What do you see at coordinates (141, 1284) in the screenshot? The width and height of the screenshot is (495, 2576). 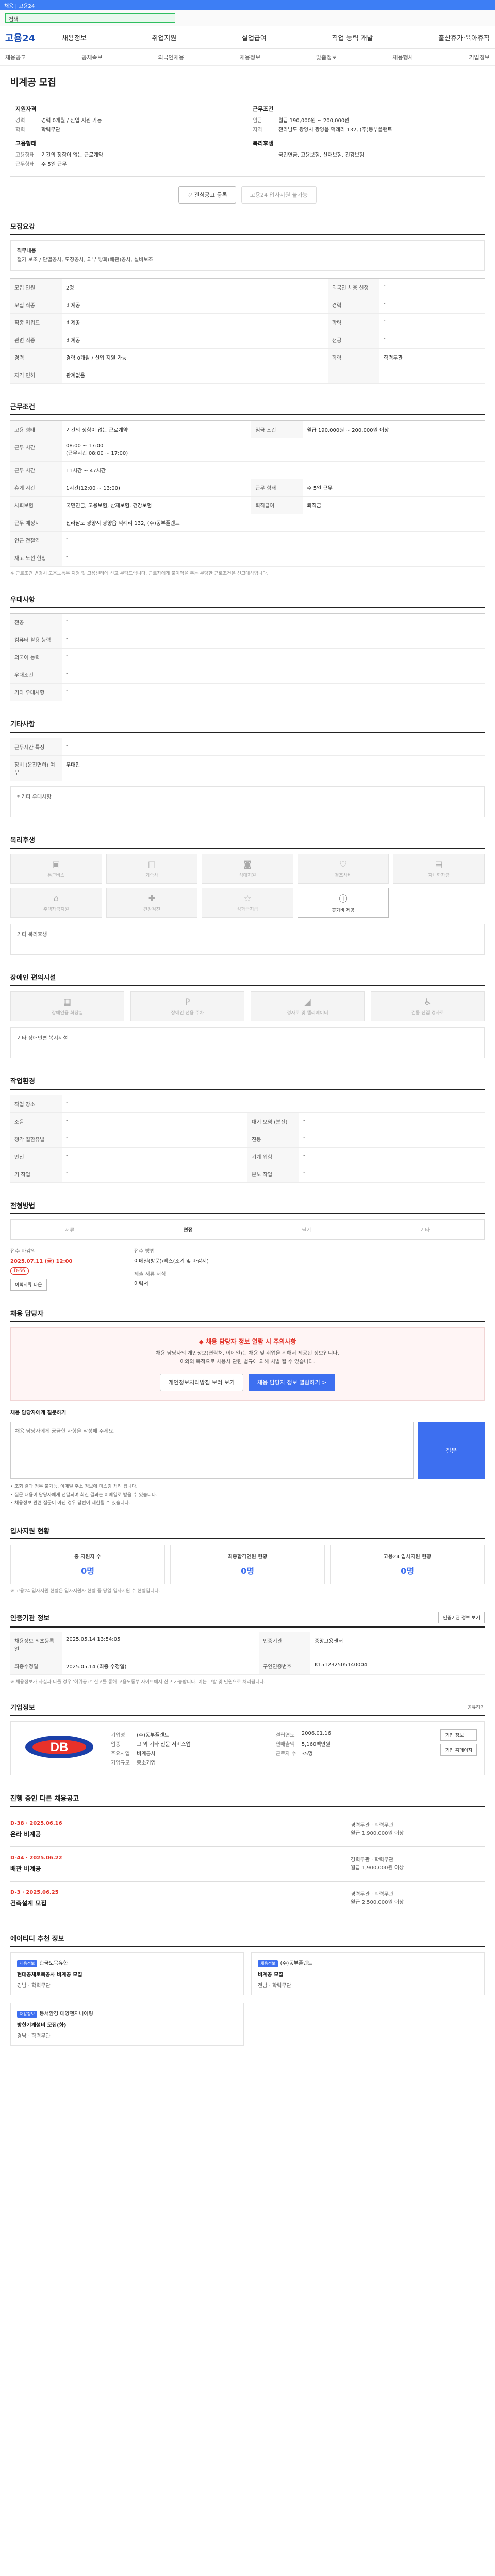 I see `docs-value: 이력서` at bounding box center [141, 1284].